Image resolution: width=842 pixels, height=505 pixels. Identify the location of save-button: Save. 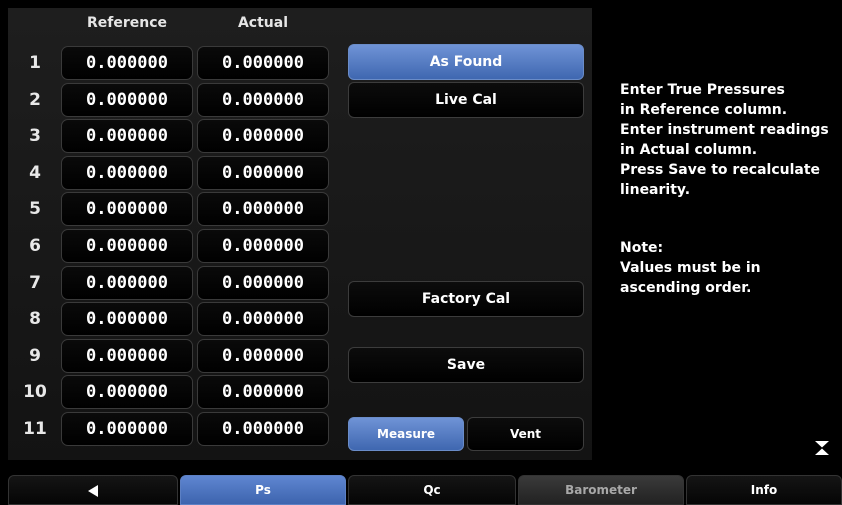
(466, 365).